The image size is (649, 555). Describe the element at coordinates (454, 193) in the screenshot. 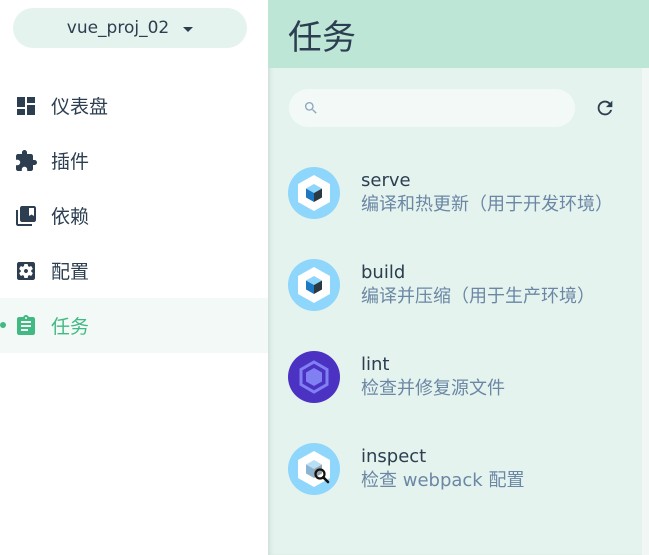

I see `task-item-serve: serve 编译和热更新（用于开发环境）` at that location.